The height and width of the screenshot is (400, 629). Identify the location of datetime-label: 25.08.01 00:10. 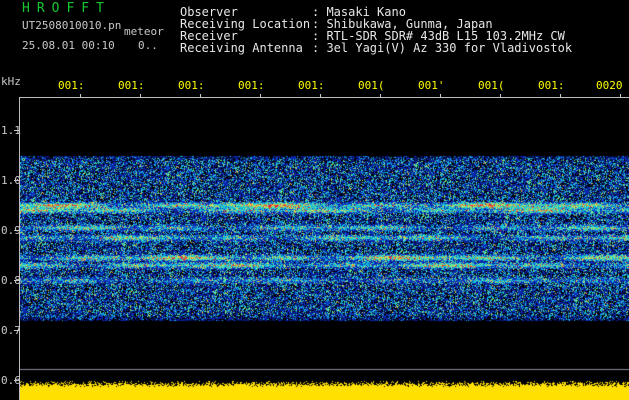
(68, 45).